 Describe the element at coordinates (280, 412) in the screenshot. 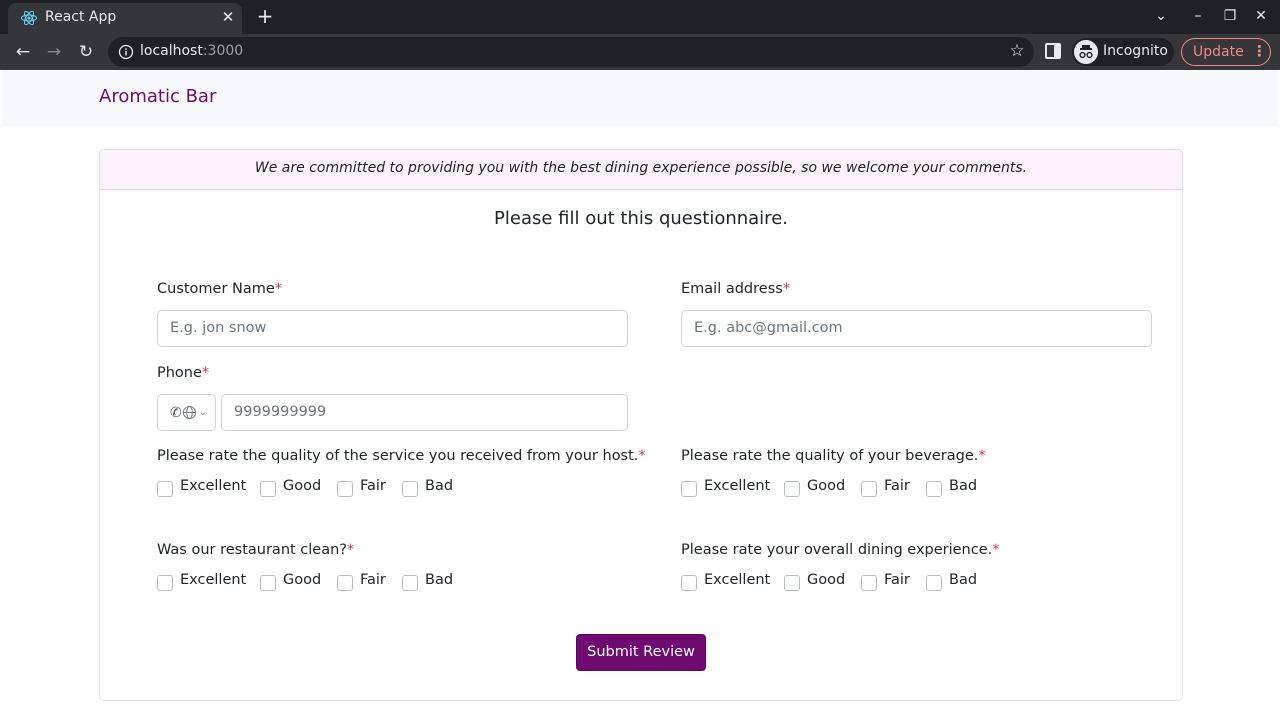

I see `phone-placeholder: 9999999999` at that location.